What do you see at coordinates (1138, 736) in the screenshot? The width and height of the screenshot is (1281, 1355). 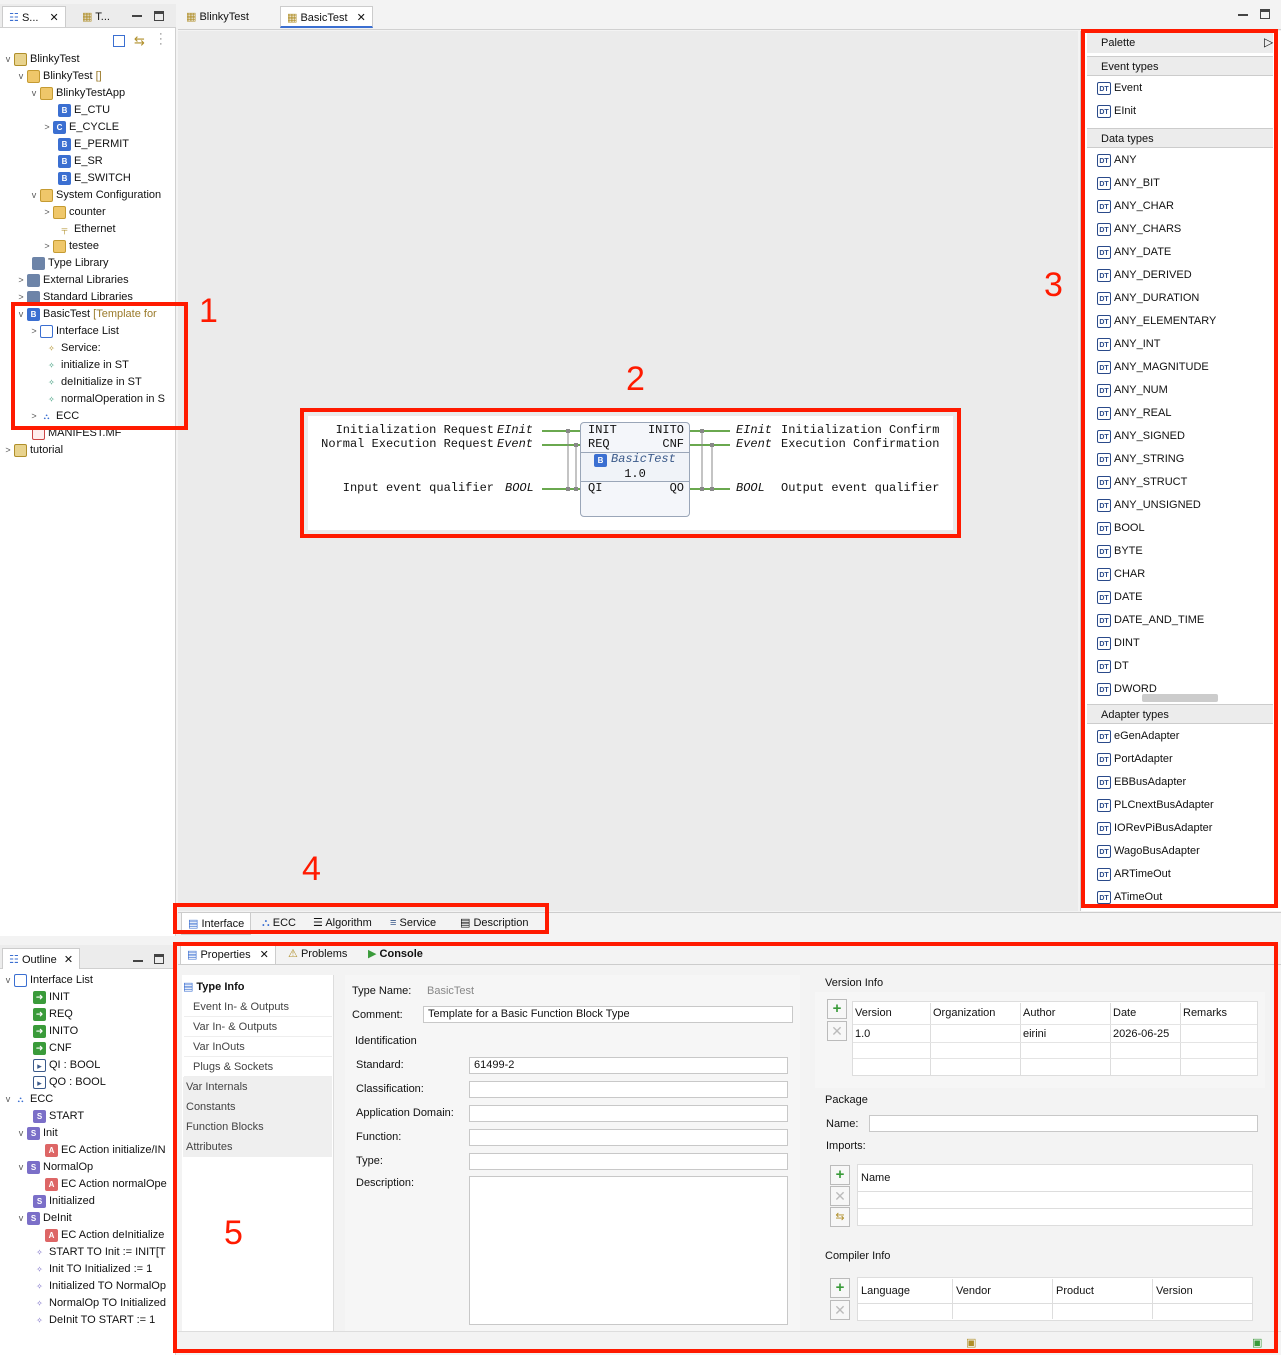 I see `palette-adapter-item: DT eGenAdapter` at bounding box center [1138, 736].